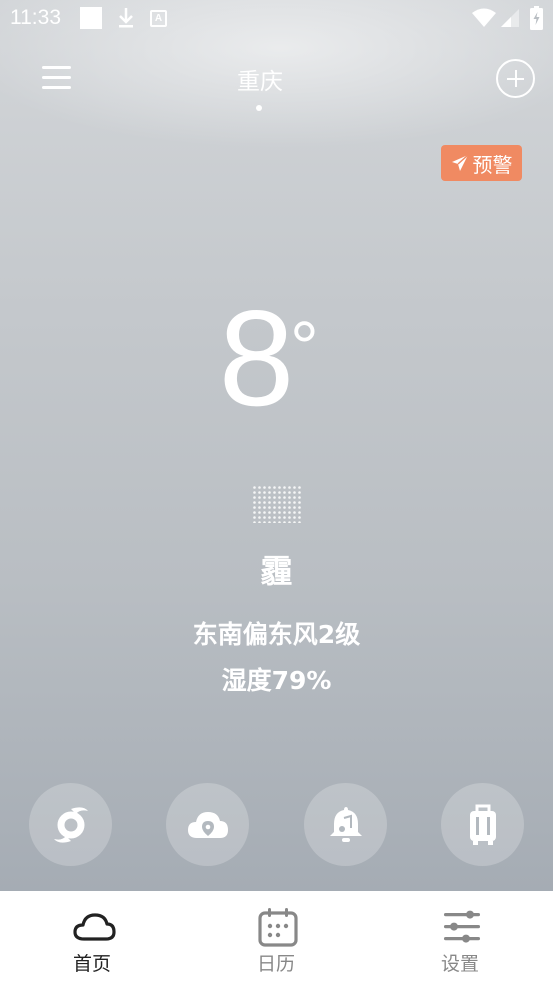  Describe the element at coordinates (126, 18) in the screenshot. I see `download-icon` at that location.